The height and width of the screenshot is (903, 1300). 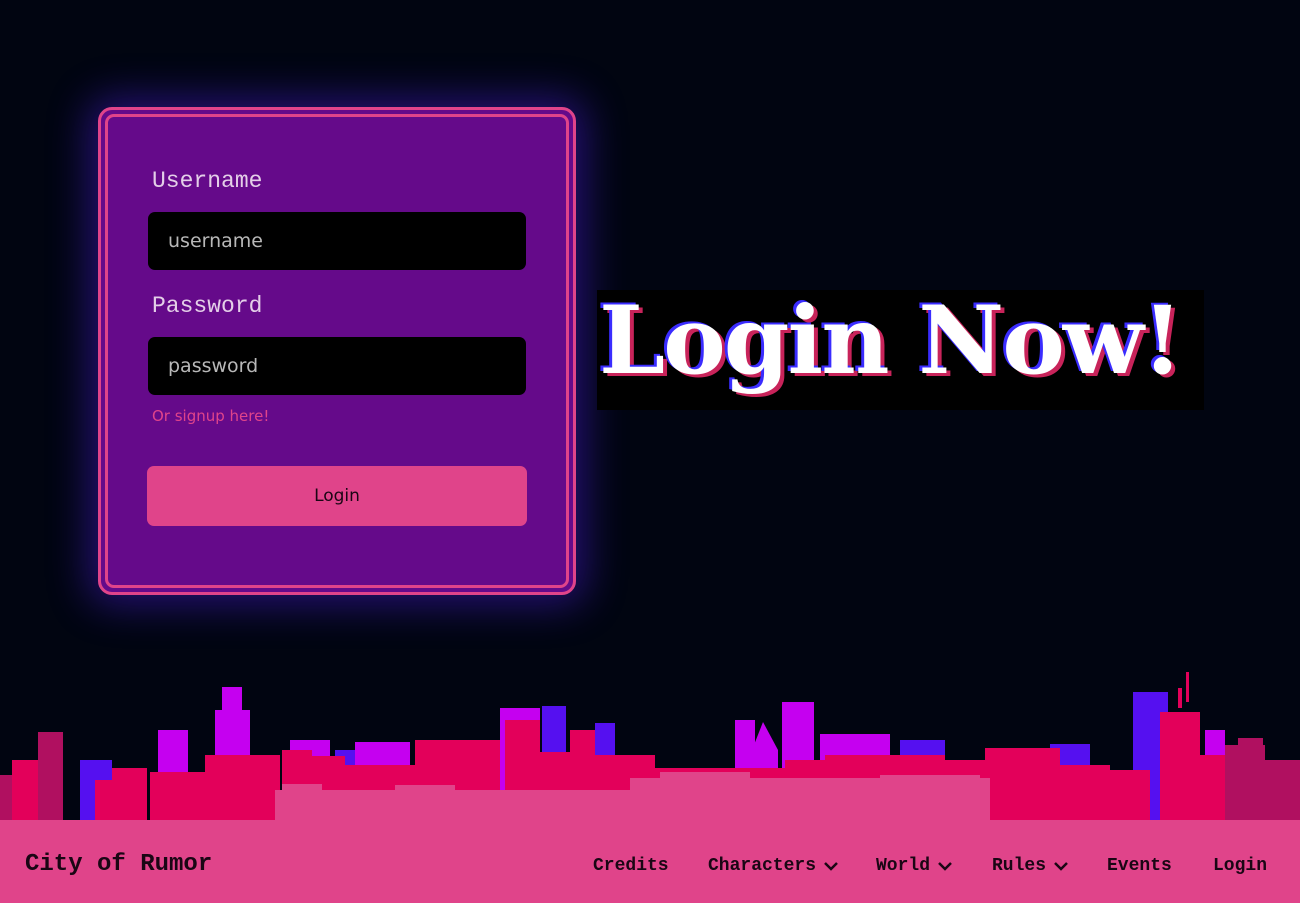 I want to click on login-now-banner: Login Now!, so click(x=900, y=350).